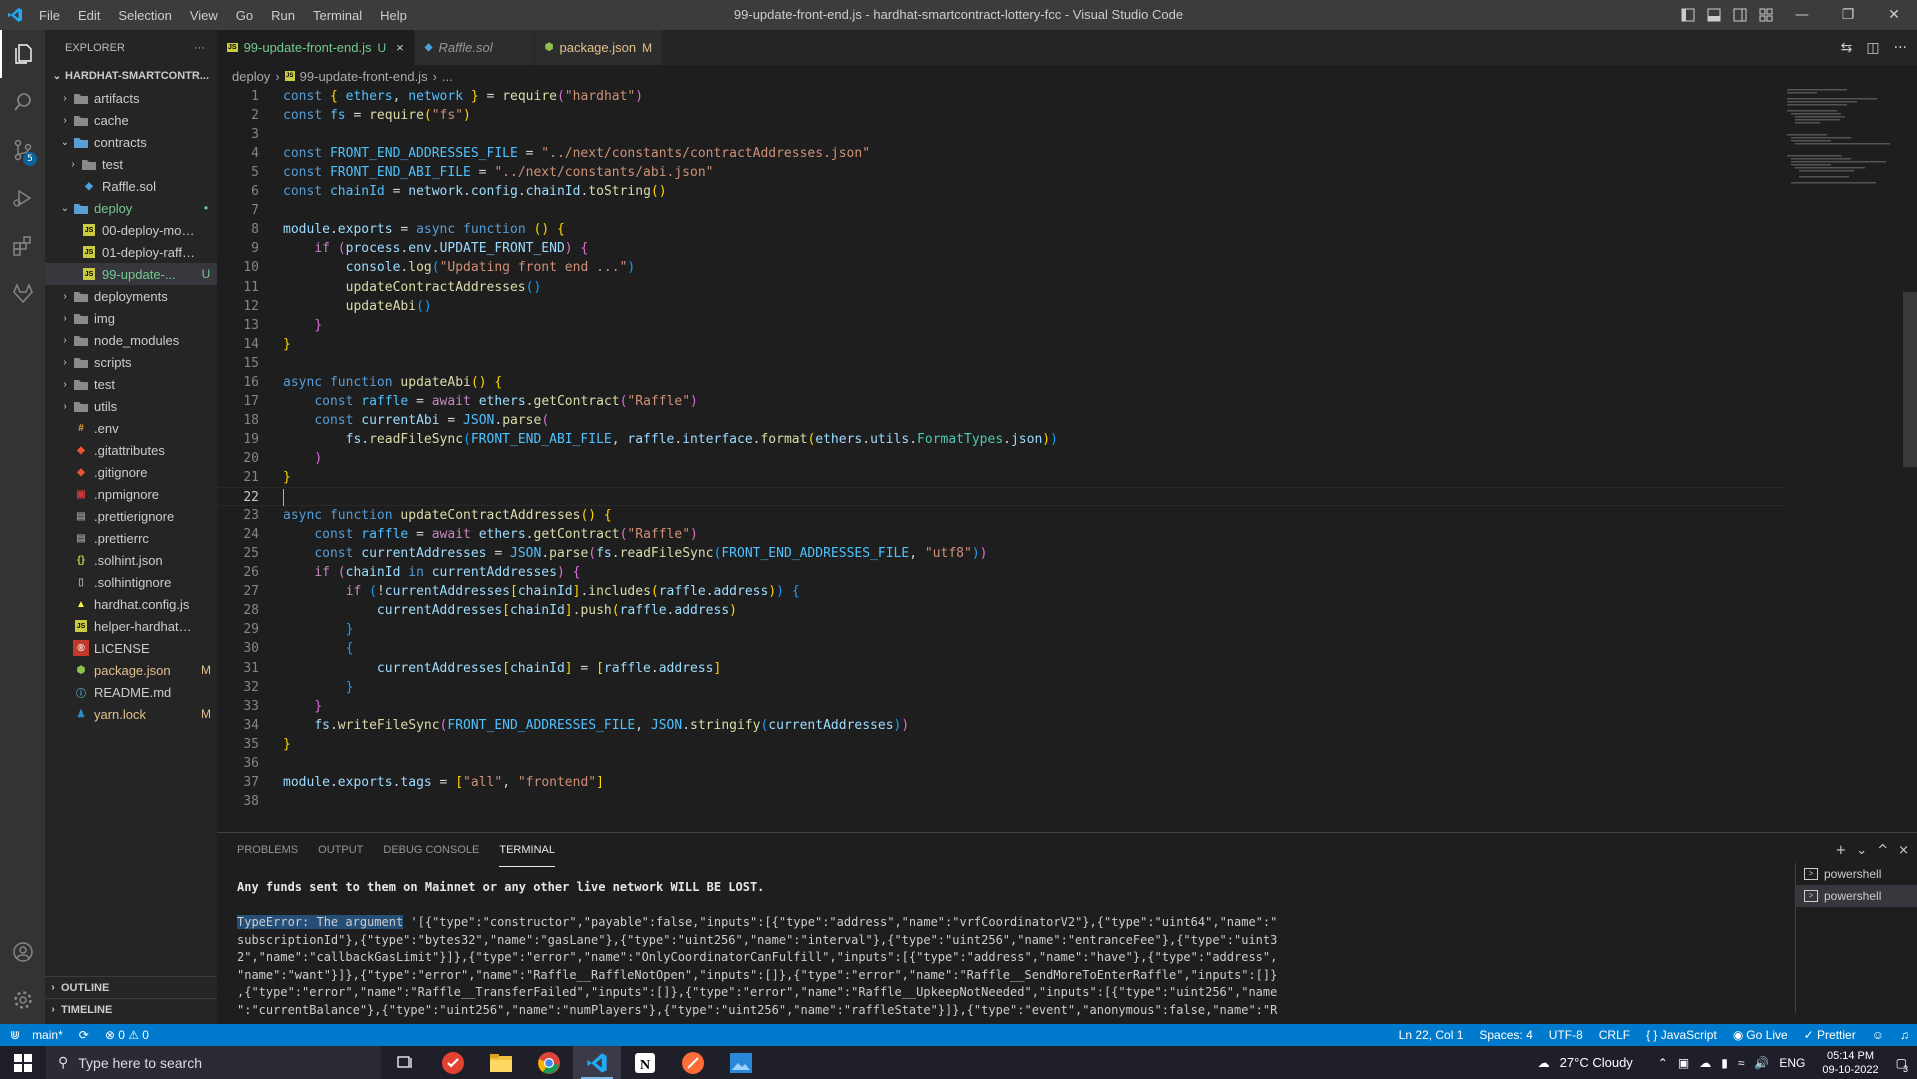 The height and width of the screenshot is (1079, 1917). What do you see at coordinates (1596, 1062) in the screenshot?
I see `weather-status: 27°C Cloudy` at bounding box center [1596, 1062].